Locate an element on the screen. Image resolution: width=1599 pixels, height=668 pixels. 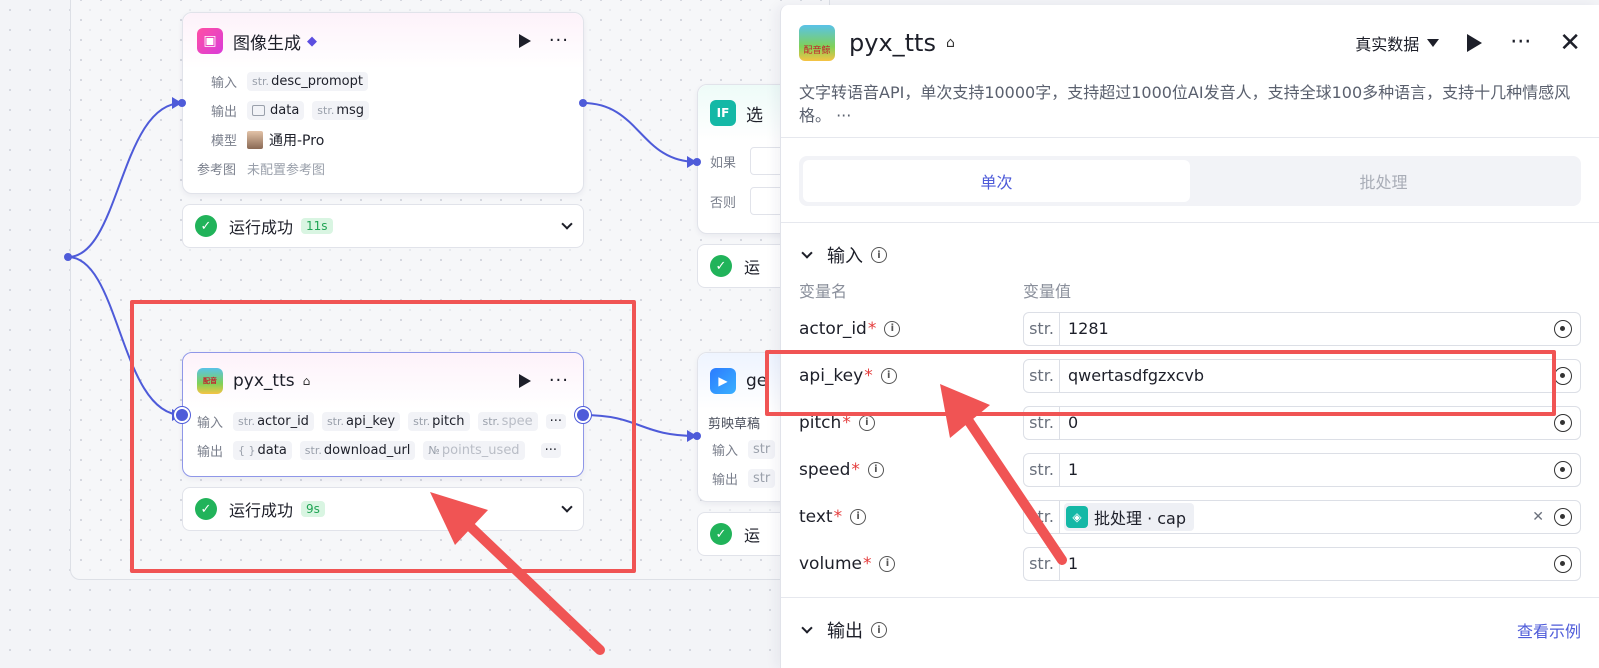
image-output-port is located at coordinates (583, 103).